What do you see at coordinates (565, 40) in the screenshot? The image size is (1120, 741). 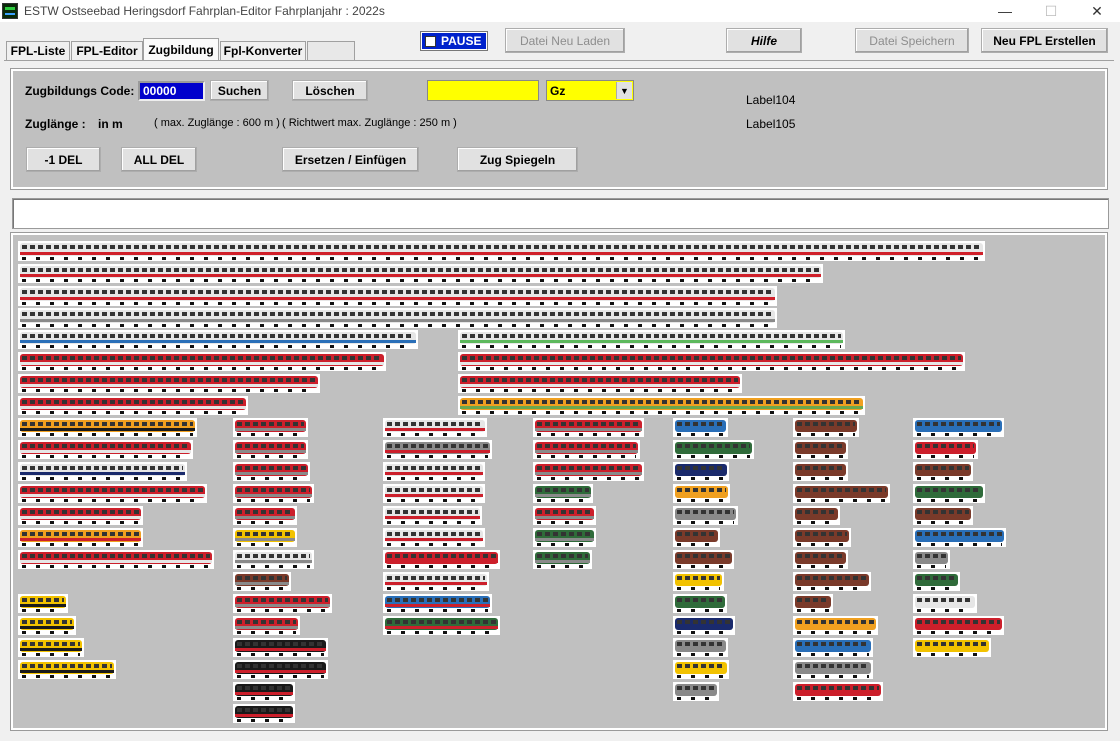 I see `reload-file-button: Datei Neu Laden` at bounding box center [565, 40].